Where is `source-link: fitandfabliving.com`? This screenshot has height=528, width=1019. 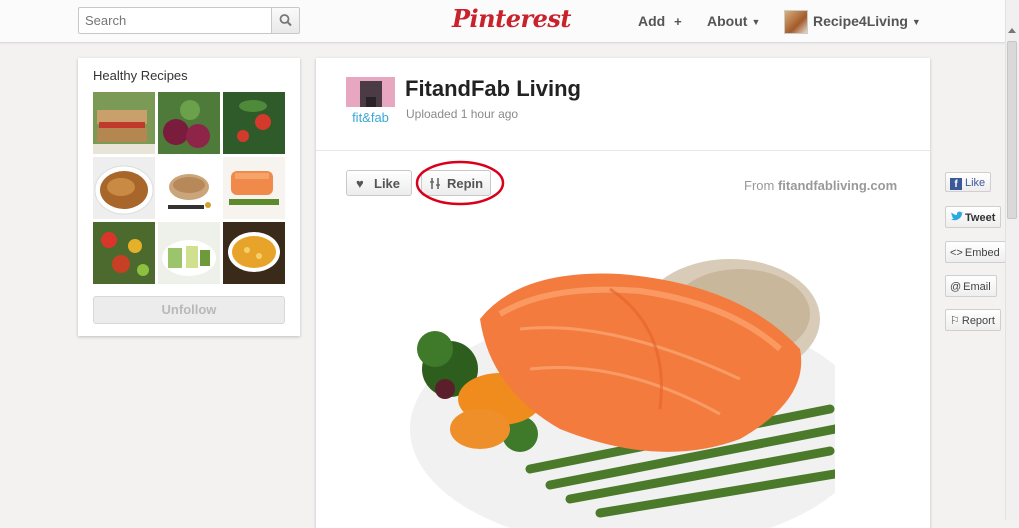
source-link: fitandfabliving.com is located at coordinates (837, 185).